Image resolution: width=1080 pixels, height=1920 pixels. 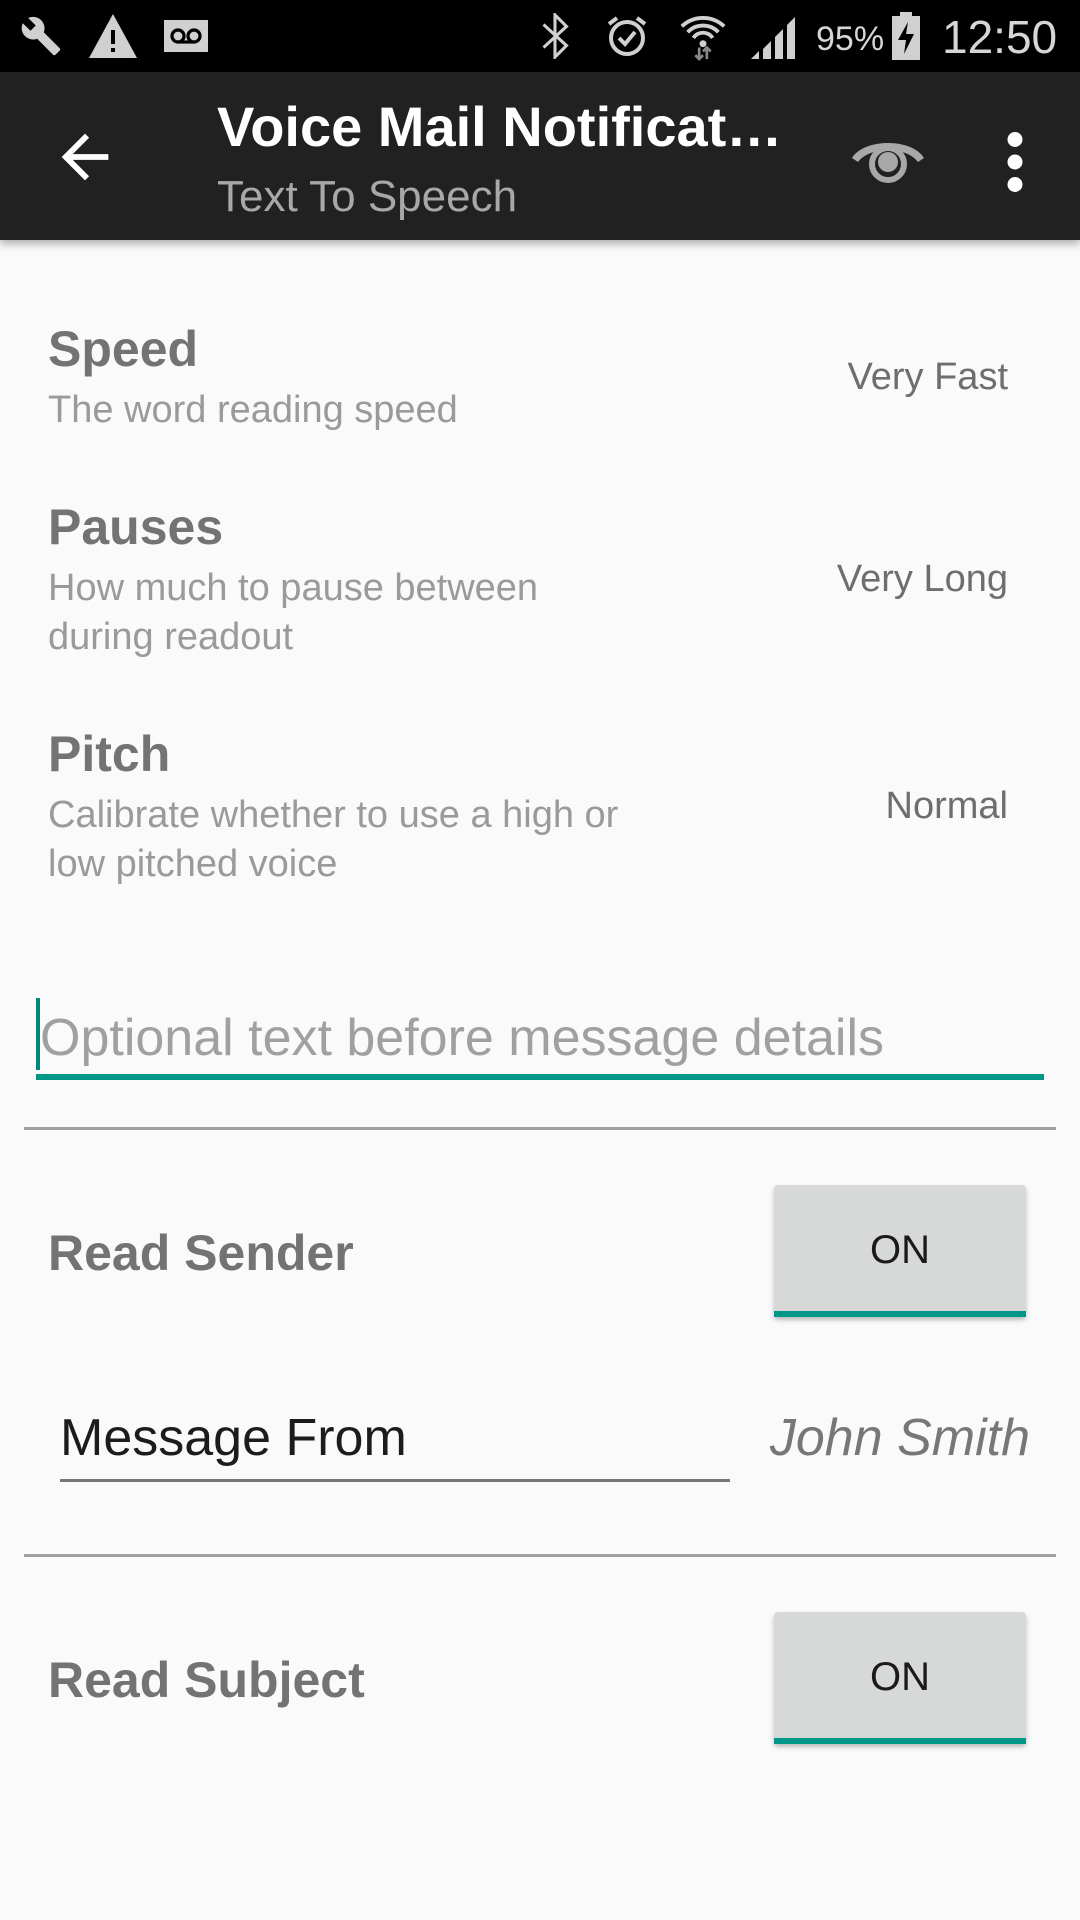 I want to click on pref-speed: Speed The word reading speed Very Fast, so click(x=528, y=377).